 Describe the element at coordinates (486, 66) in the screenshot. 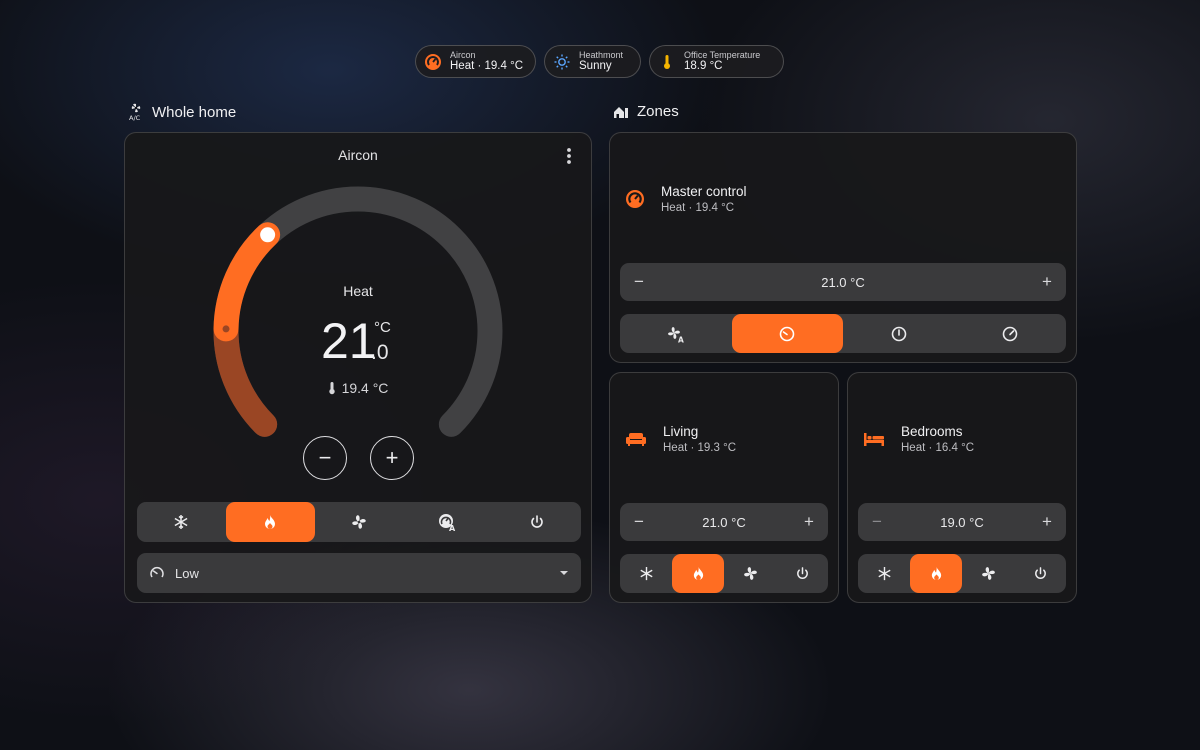

I see `chip-value: Heat · 19.4 °C` at that location.